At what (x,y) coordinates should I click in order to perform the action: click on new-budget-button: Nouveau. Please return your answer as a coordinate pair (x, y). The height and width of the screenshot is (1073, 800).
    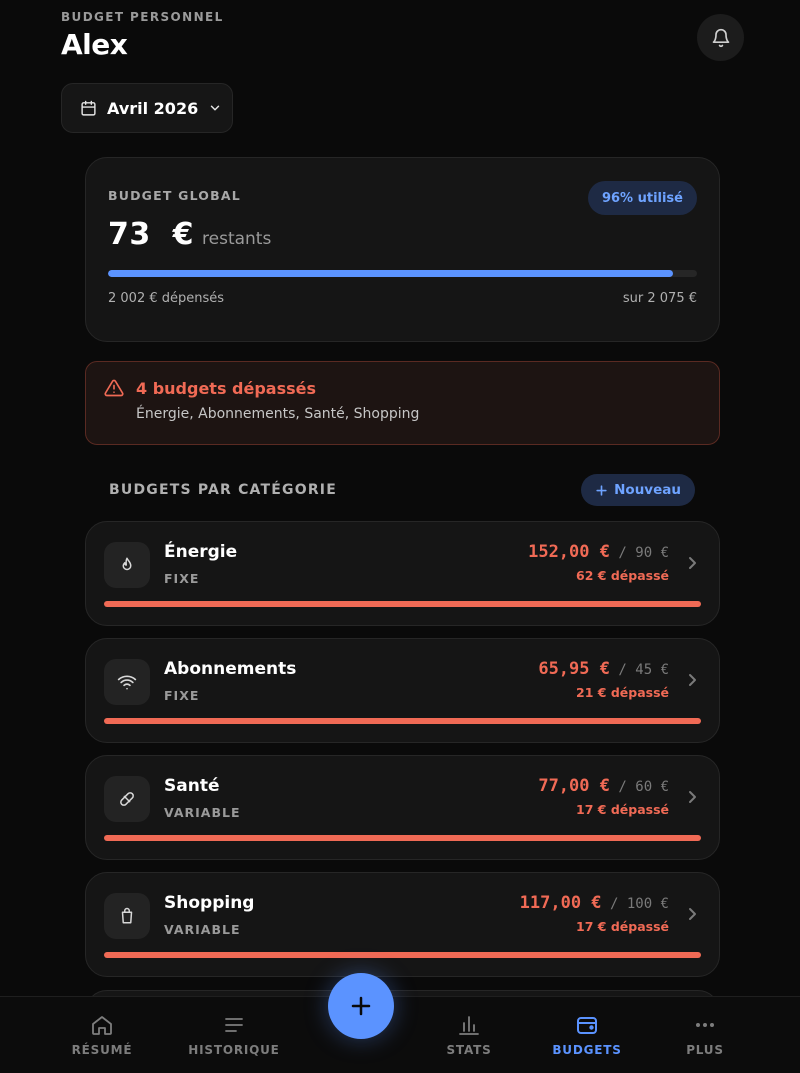
    Looking at the image, I should click on (638, 490).